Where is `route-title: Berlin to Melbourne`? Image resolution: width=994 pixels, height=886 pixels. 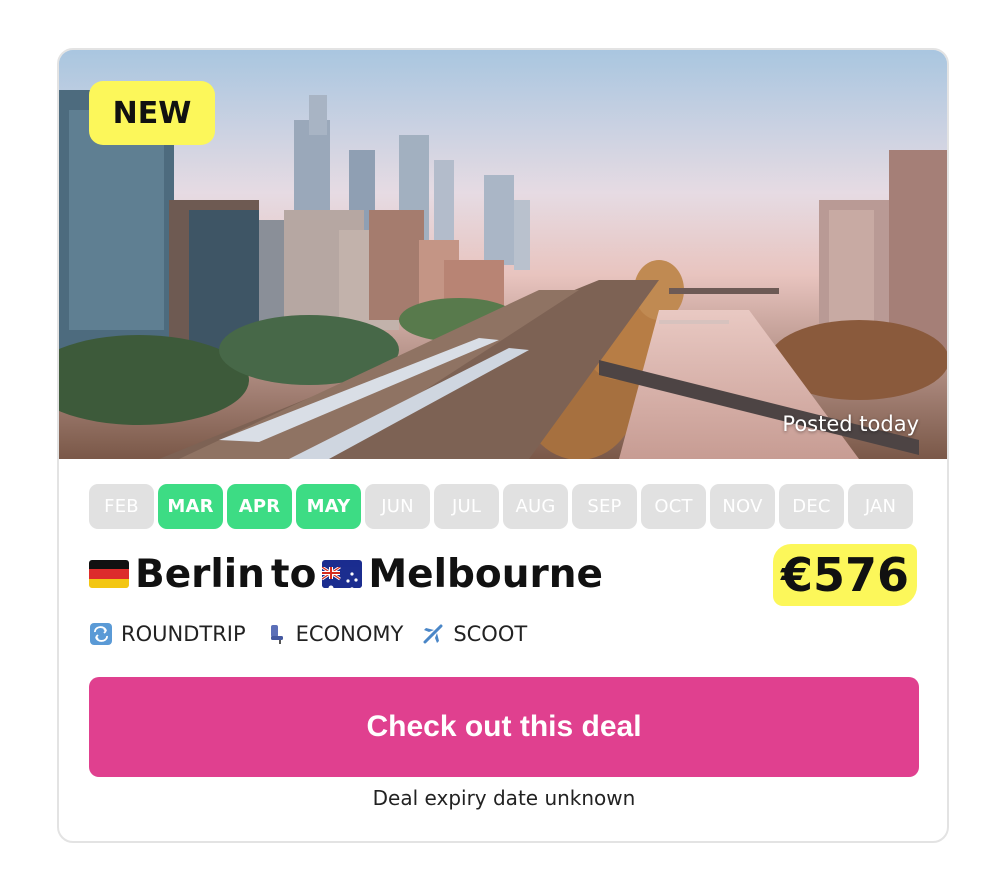 route-title: Berlin to Melbourne is located at coordinates (346, 574).